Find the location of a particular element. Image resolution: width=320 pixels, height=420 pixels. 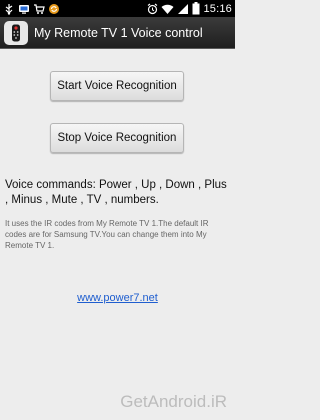

app-title-bar: My Remote TV 1 Voice control is located at coordinates (117, 33).